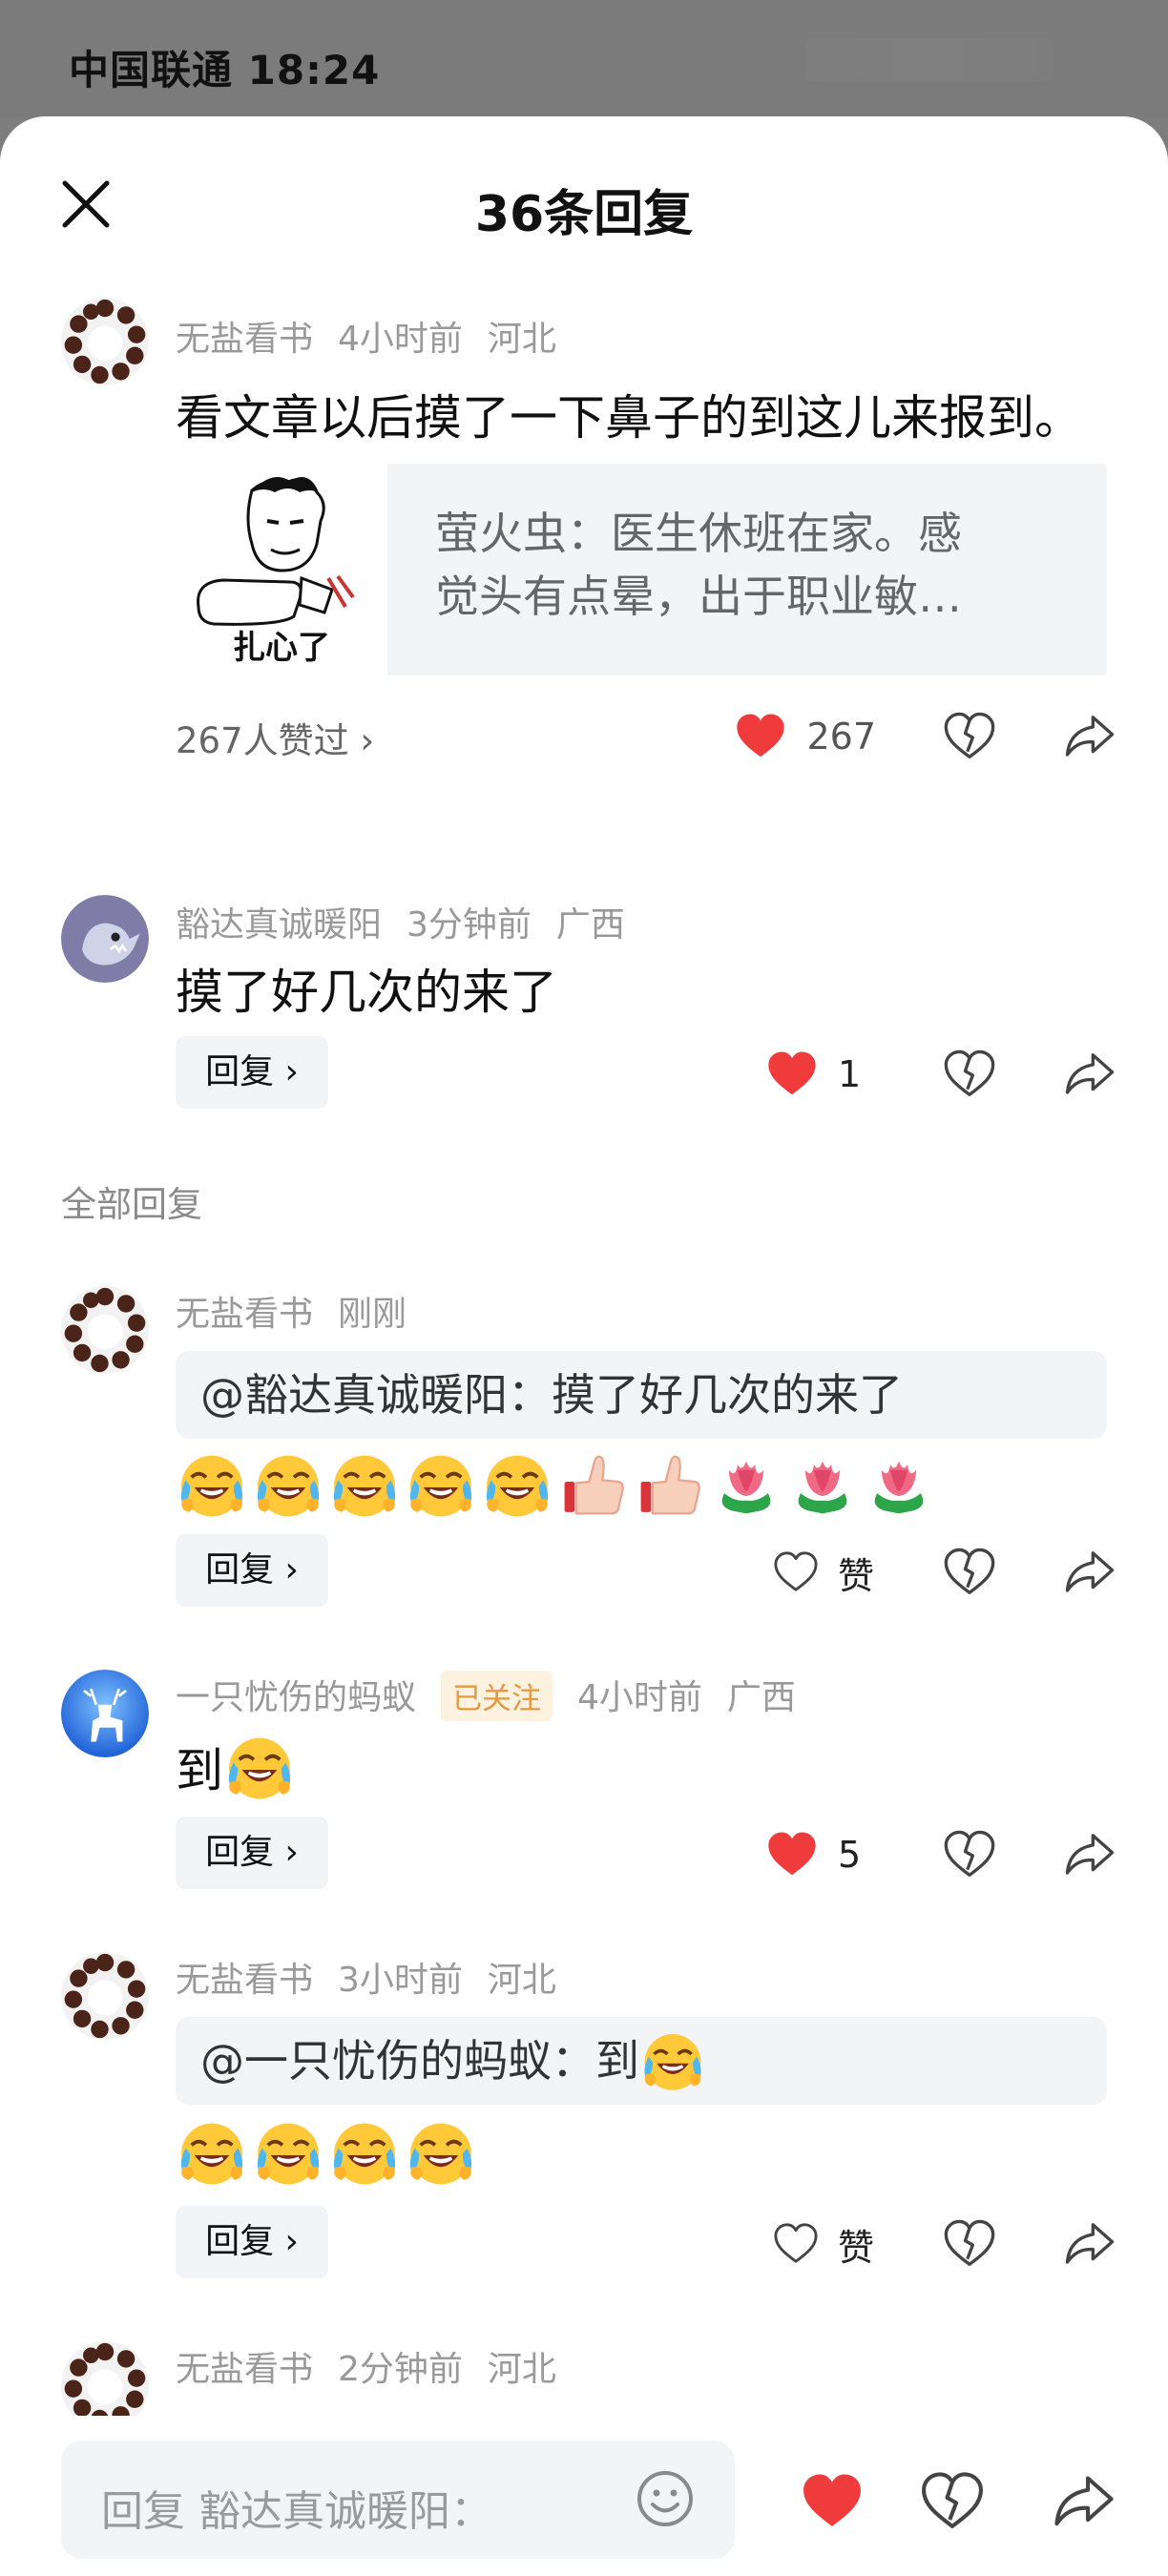  I want to click on username: 豁达真诚暖阳, so click(279, 925).